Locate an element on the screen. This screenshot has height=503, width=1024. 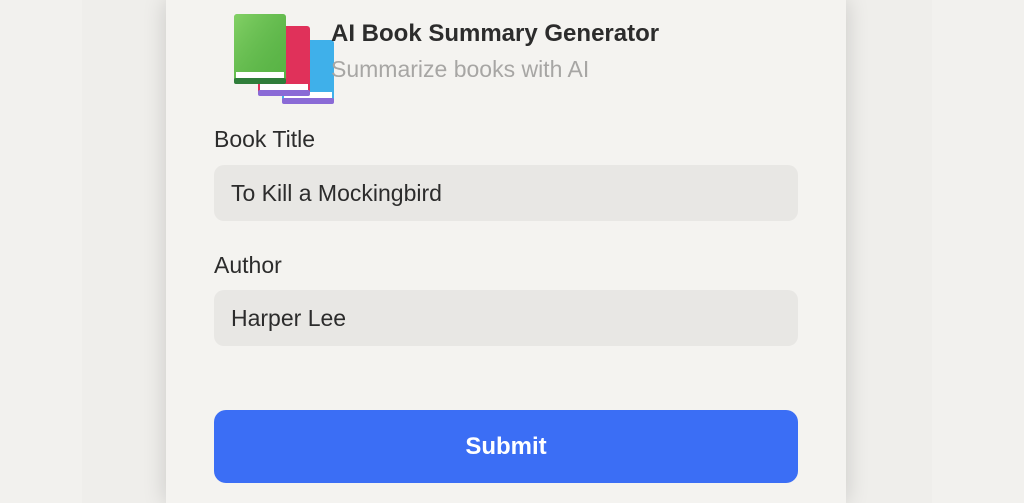
author-input is located at coordinates (506, 318).